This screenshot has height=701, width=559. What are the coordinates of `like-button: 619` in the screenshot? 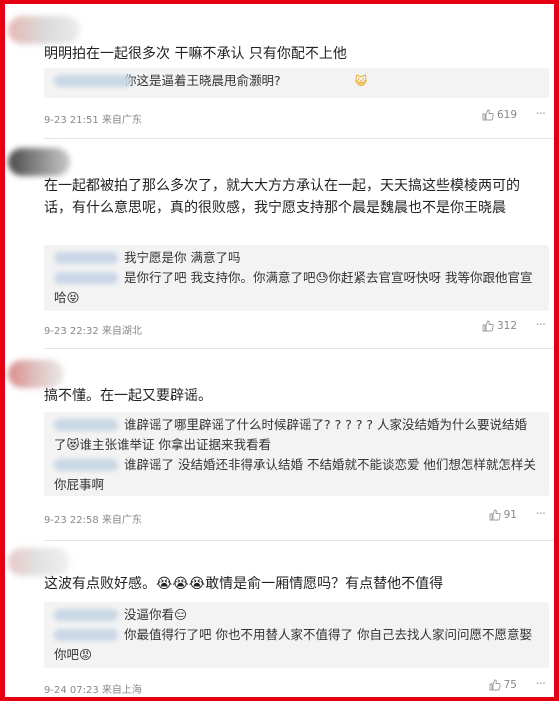 It's located at (499, 115).